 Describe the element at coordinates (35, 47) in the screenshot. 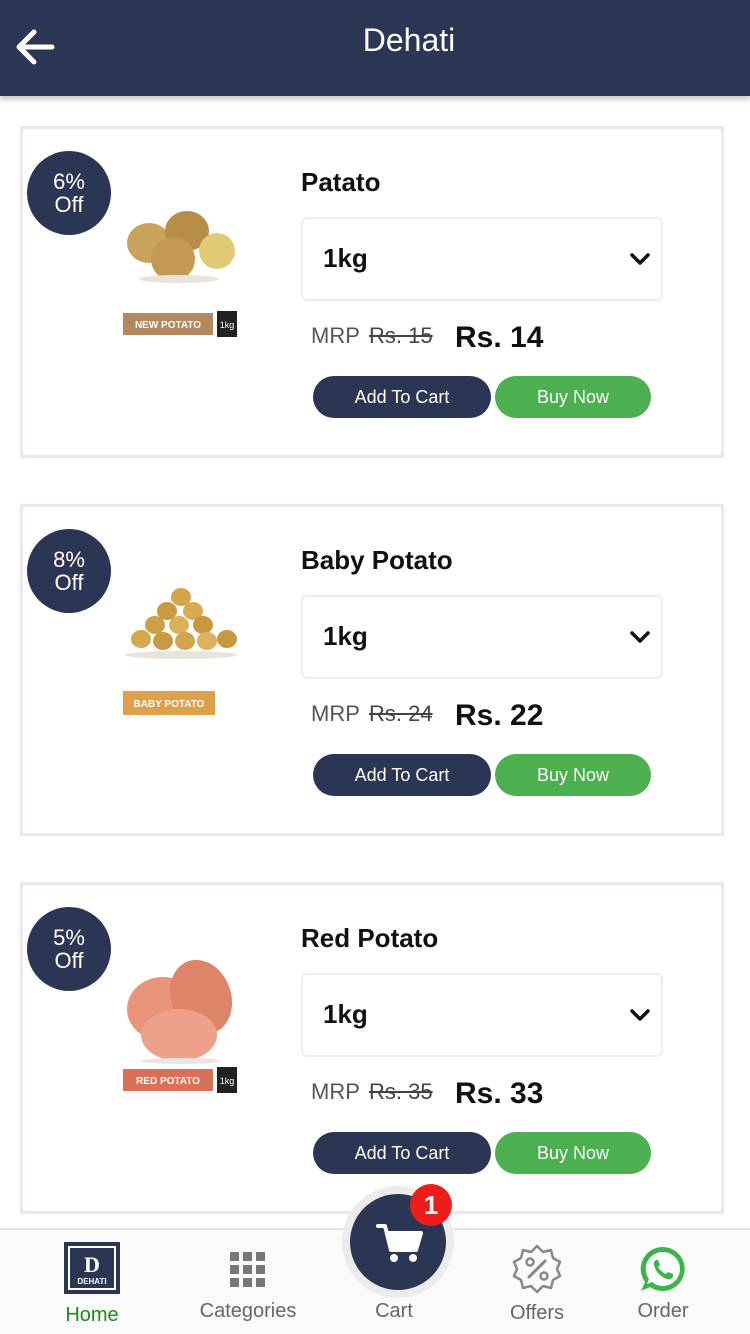

I see `back-arrow-icon` at that location.